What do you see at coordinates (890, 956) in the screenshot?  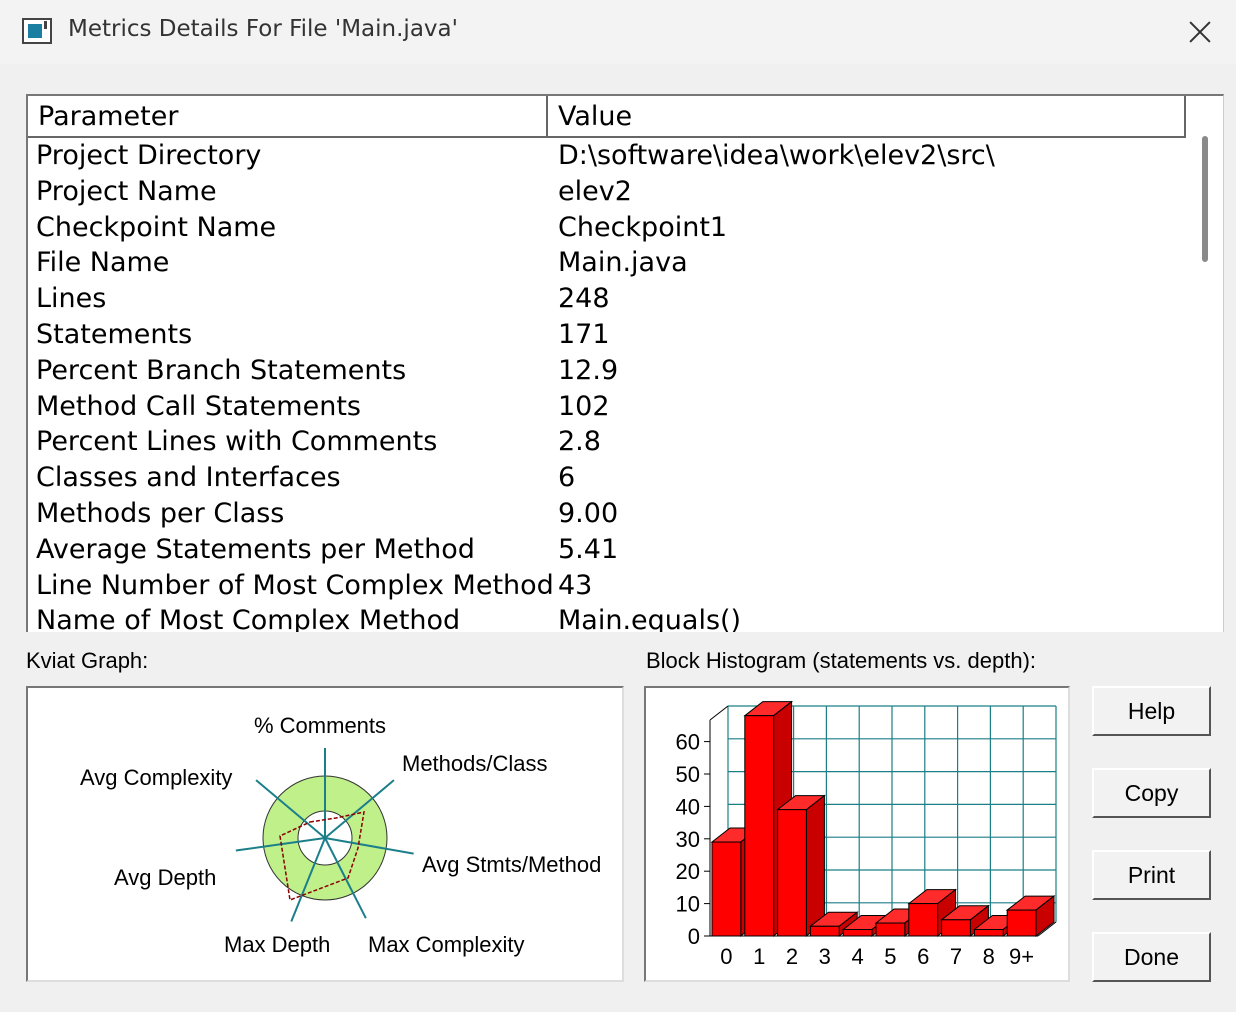 I see `x-tick-label: 5` at bounding box center [890, 956].